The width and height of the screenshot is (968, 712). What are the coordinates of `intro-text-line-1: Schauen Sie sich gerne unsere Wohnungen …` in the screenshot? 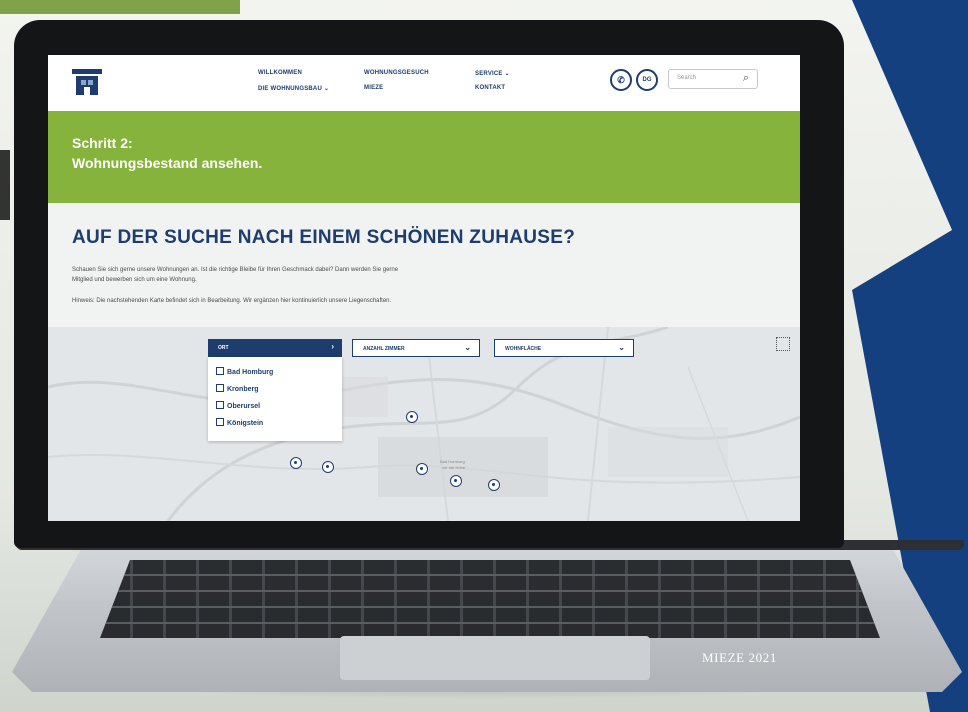 It's located at (235, 270).